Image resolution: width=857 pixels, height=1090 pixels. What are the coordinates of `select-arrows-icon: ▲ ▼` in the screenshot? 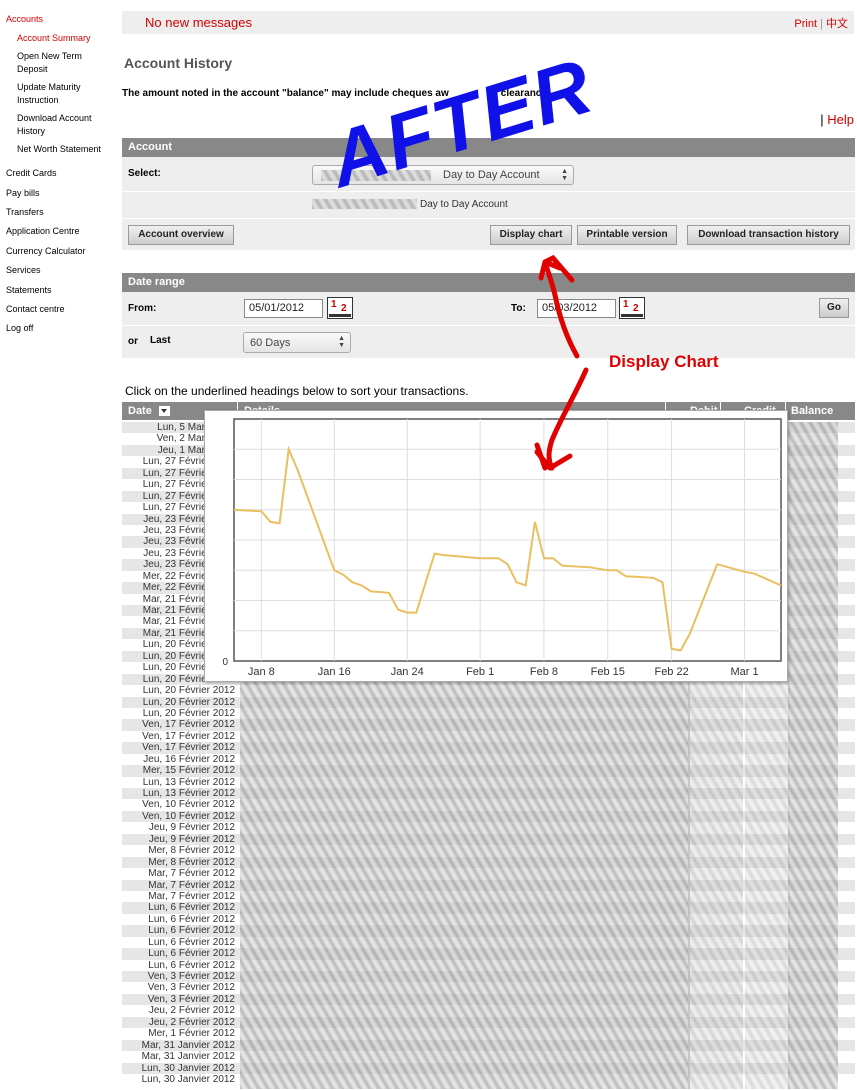 It's located at (564, 175).